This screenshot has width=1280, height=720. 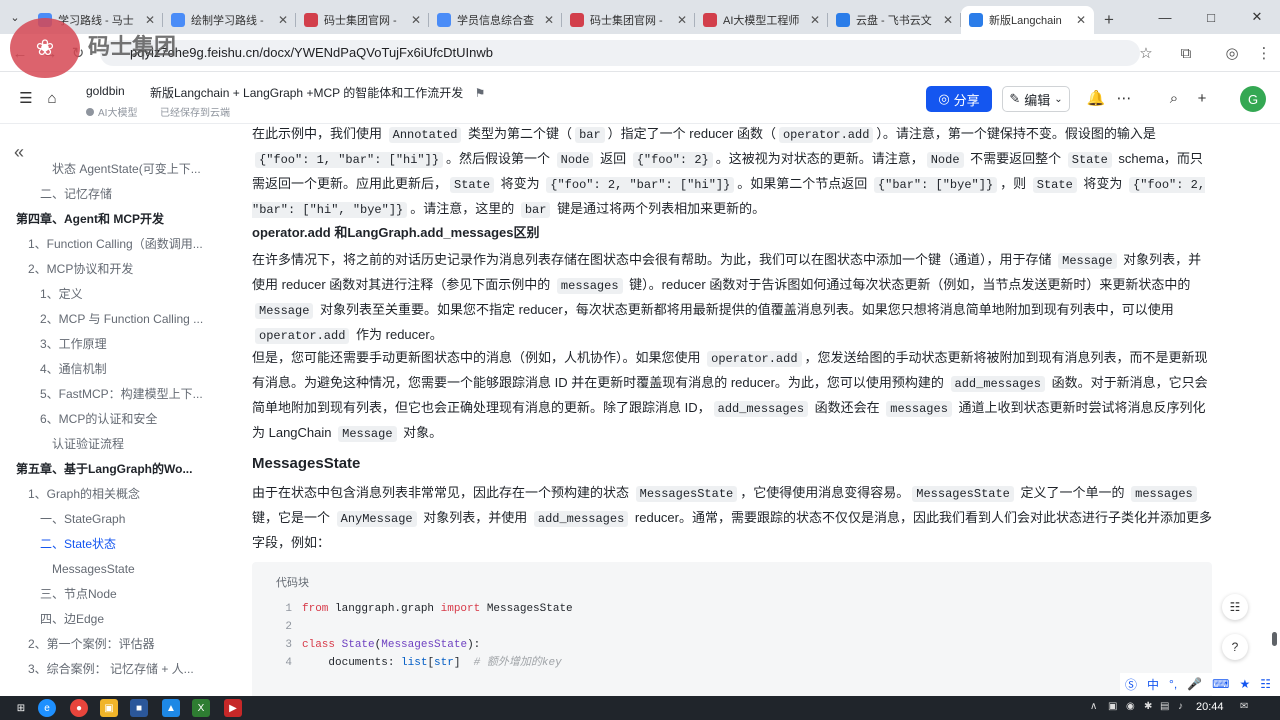 What do you see at coordinates (136, 444) in the screenshot?
I see `toc-item: 认证验证流程` at bounding box center [136, 444].